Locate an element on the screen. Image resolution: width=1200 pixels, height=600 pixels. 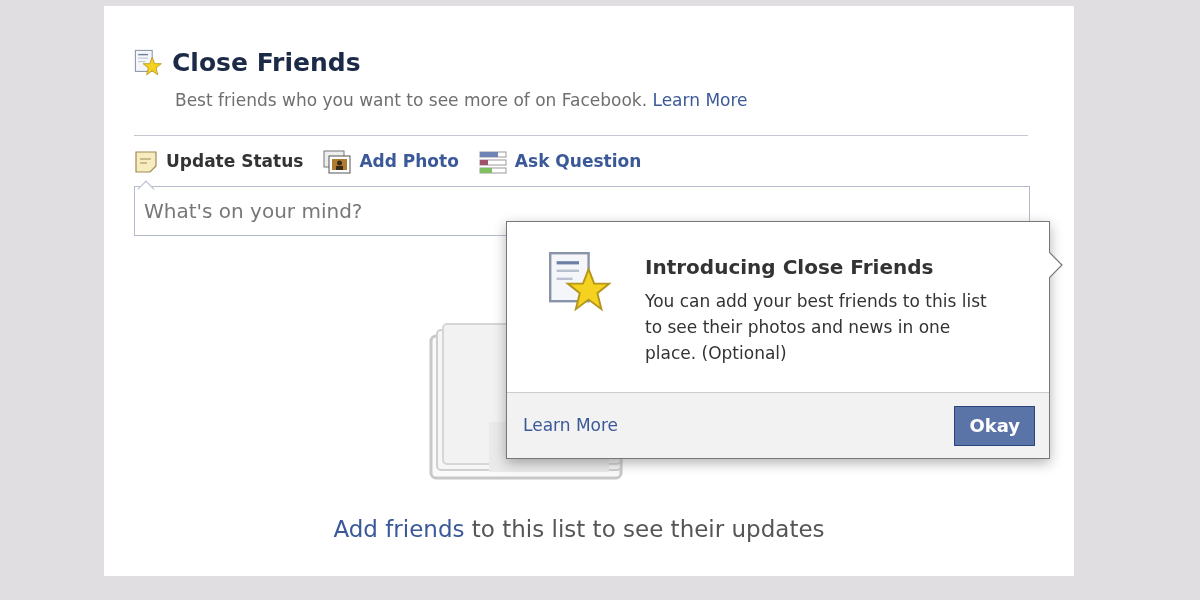
okay-button: Okay is located at coordinates (994, 425).